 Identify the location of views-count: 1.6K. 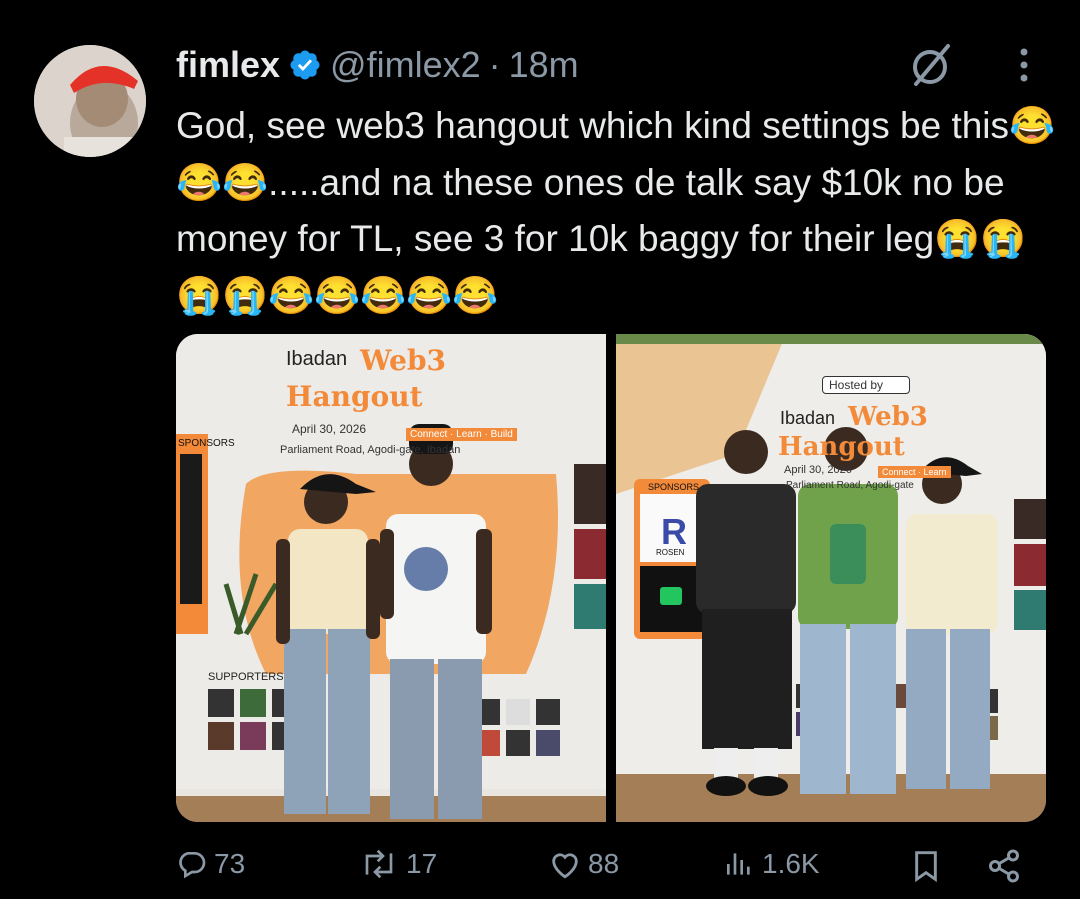
(791, 863).